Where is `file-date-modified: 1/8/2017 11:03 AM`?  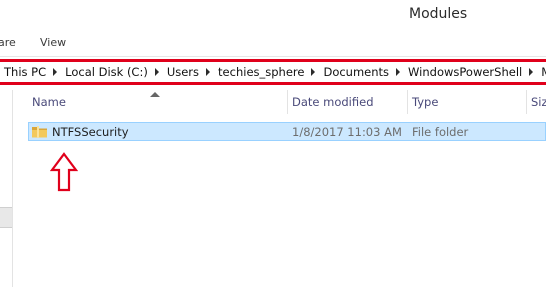 file-date-modified: 1/8/2017 11:03 AM is located at coordinates (347, 132).